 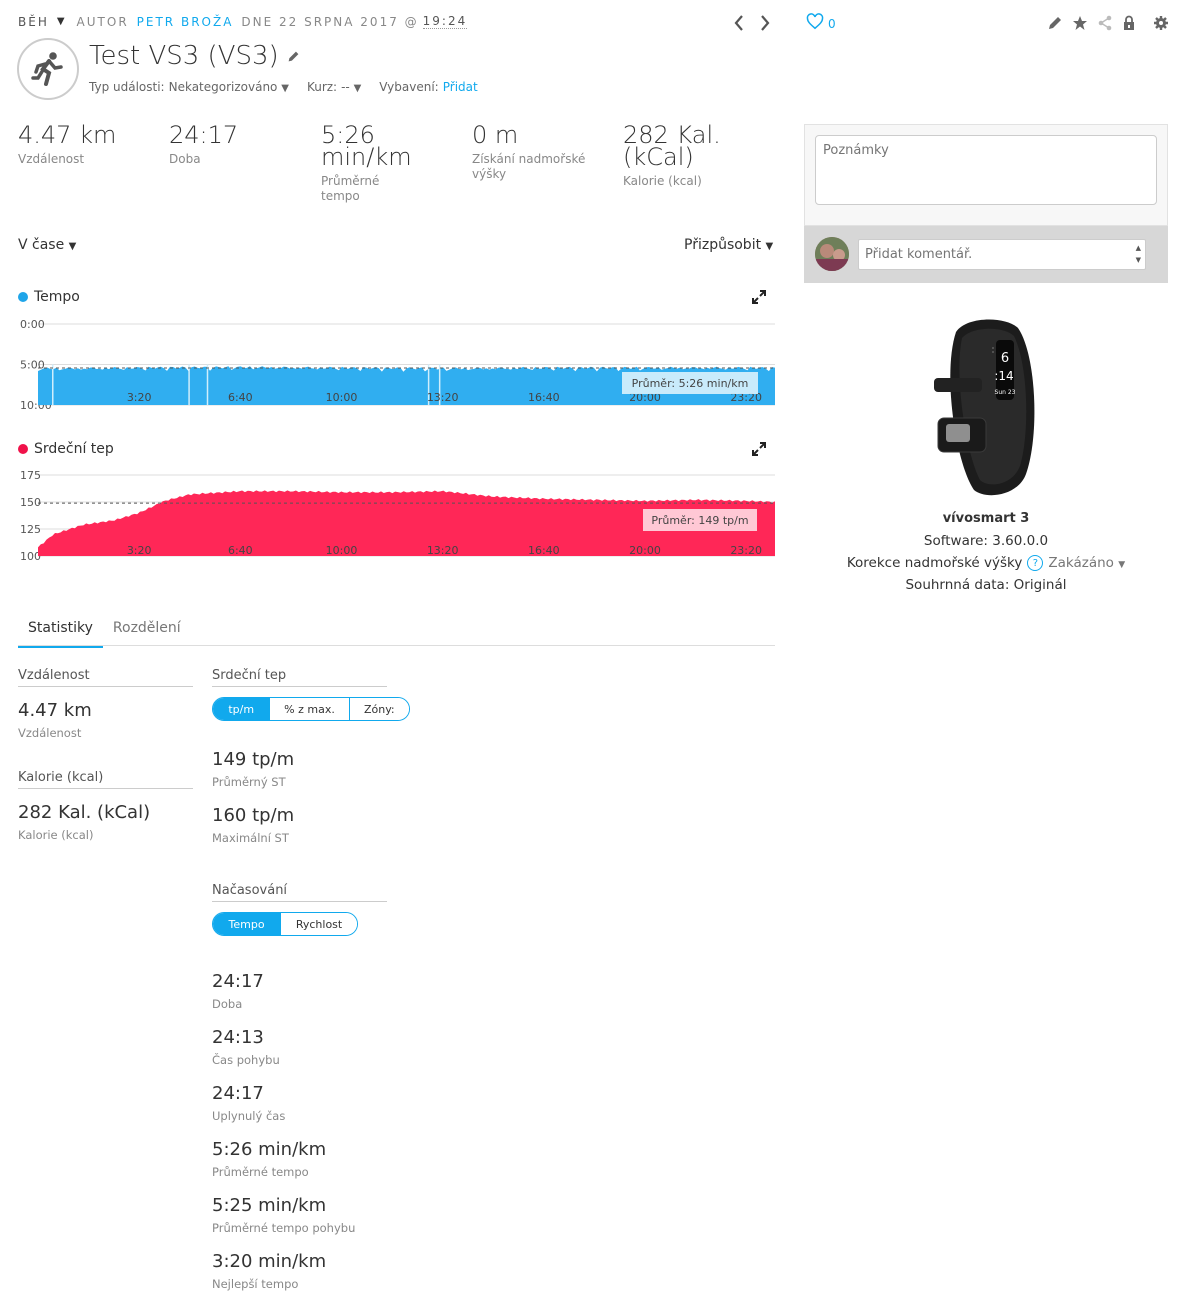 What do you see at coordinates (318, 924) in the screenshot?
I see `toggle-speed: Rychlost` at bounding box center [318, 924].